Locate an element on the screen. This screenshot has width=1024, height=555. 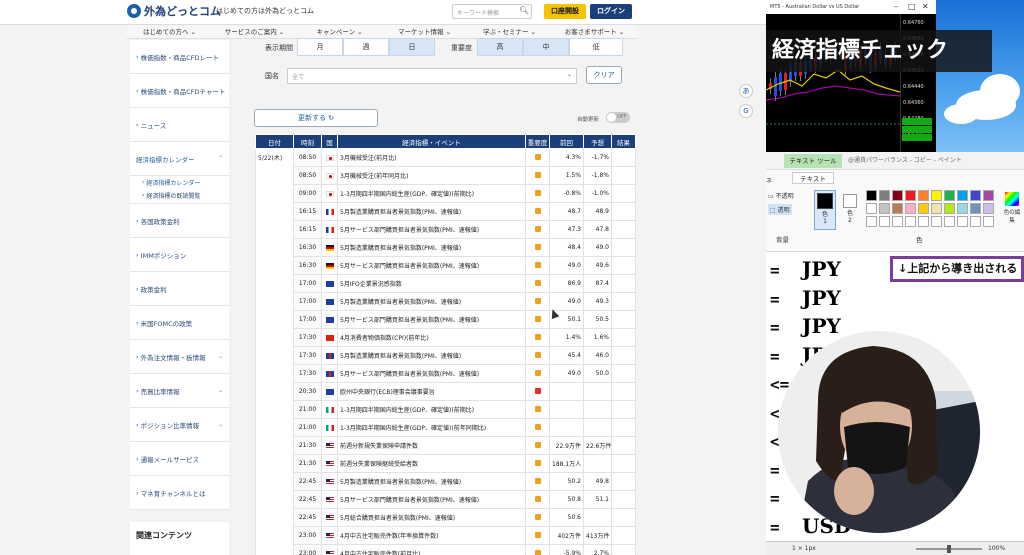
search-icon: 🔍︎ is located at coordinates (524, 10).